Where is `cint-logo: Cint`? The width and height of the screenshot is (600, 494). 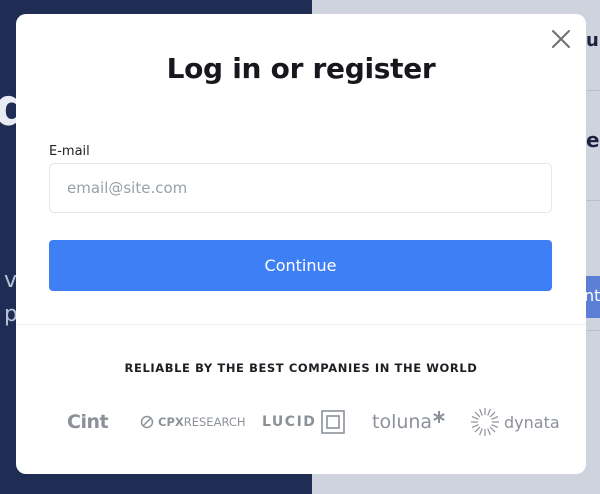 cint-logo: Cint is located at coordinates (88, 422).